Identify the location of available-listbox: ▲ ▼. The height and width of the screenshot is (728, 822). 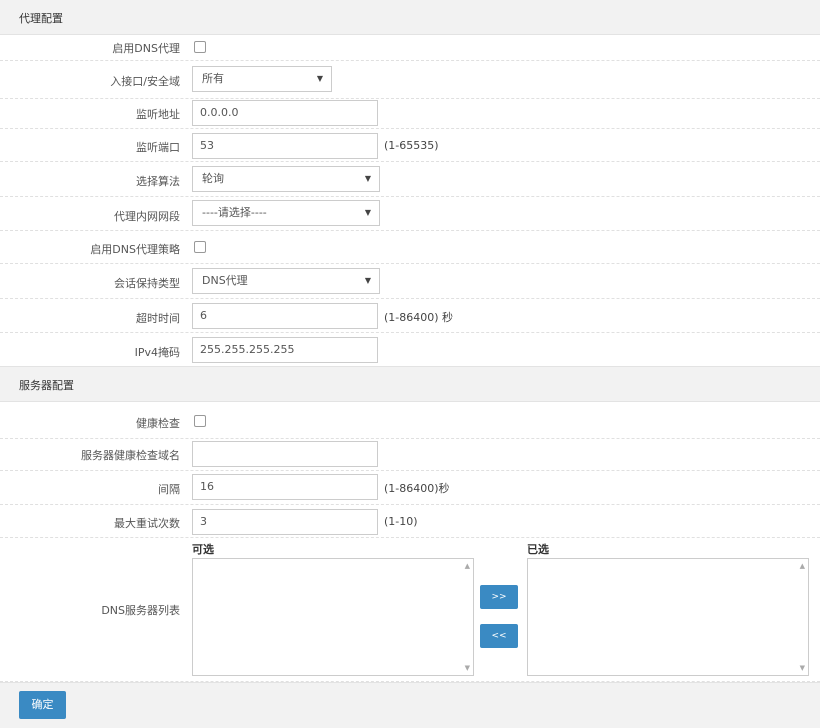
(333, 617).